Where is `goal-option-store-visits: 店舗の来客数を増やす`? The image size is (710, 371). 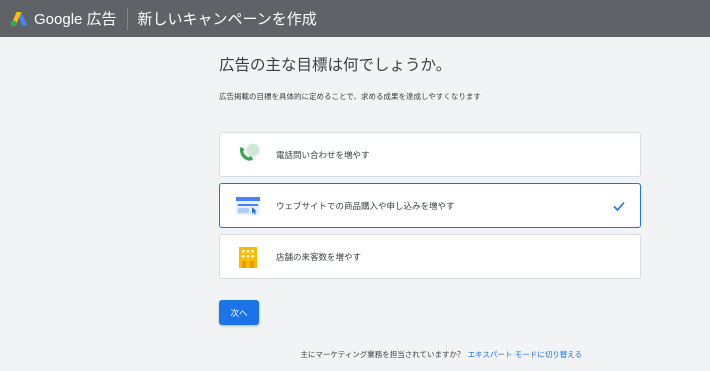
goal-option-store-visits: 店舗の来客数を増やす is located at coordinates (430, 256).